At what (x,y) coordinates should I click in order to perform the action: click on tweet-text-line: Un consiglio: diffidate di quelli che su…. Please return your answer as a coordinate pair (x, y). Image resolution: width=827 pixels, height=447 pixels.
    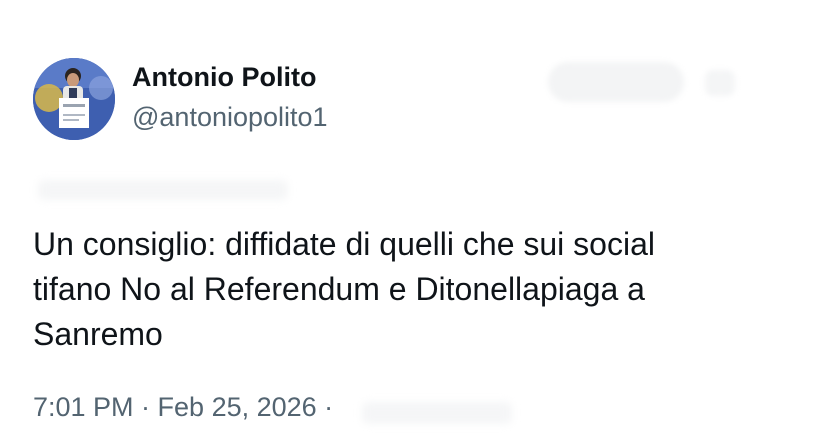
    Looking at the image, I should click on (344, 244).